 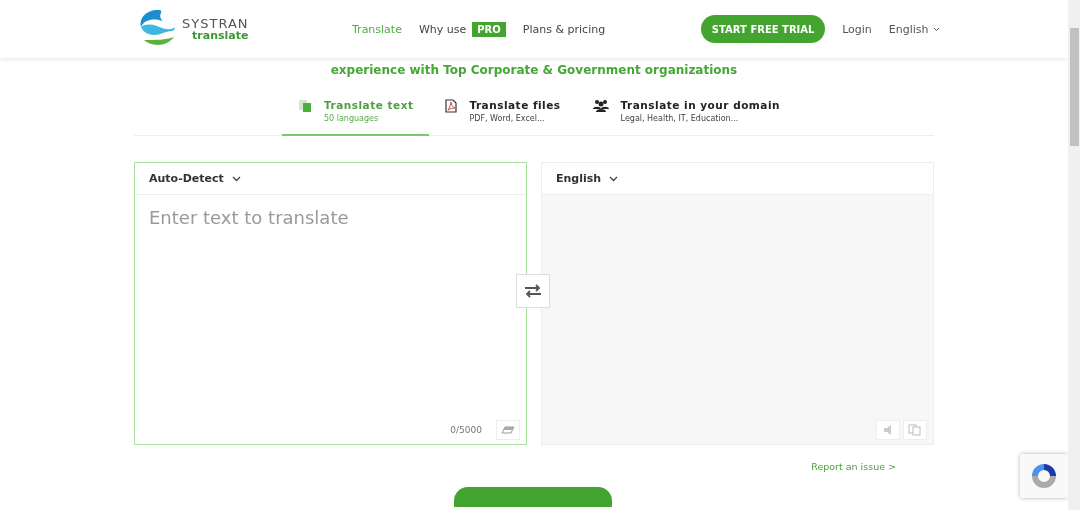 What do you see at coordinates (534, 70) in the screenshot?
I see `tagline: experience with Top Corporate & Government organizations` at bounding box center [534, 70].